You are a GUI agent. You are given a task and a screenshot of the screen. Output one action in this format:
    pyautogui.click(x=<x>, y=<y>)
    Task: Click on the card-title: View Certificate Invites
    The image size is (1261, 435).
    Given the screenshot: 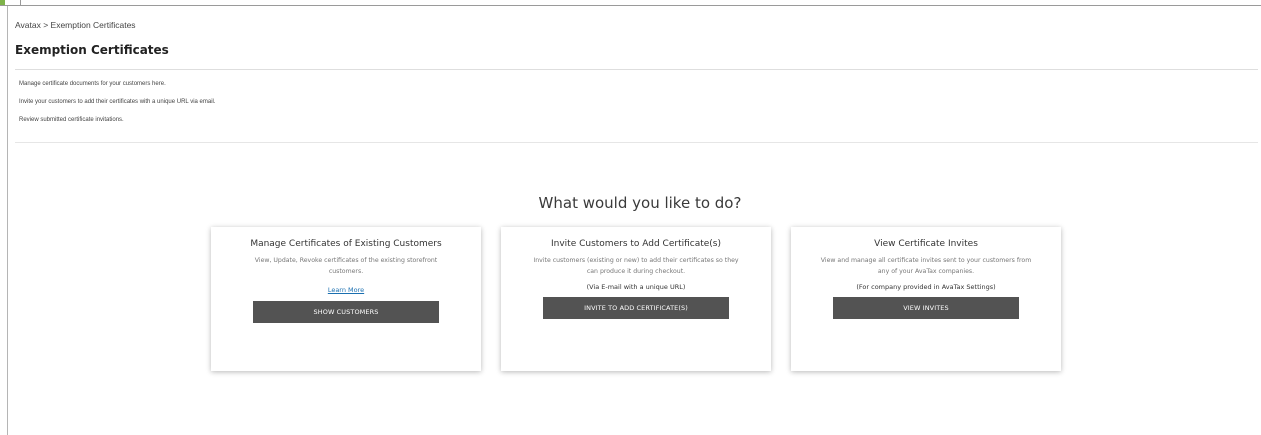 What is the action you would take?
    pyautogui.click(x=926, y=244)
    